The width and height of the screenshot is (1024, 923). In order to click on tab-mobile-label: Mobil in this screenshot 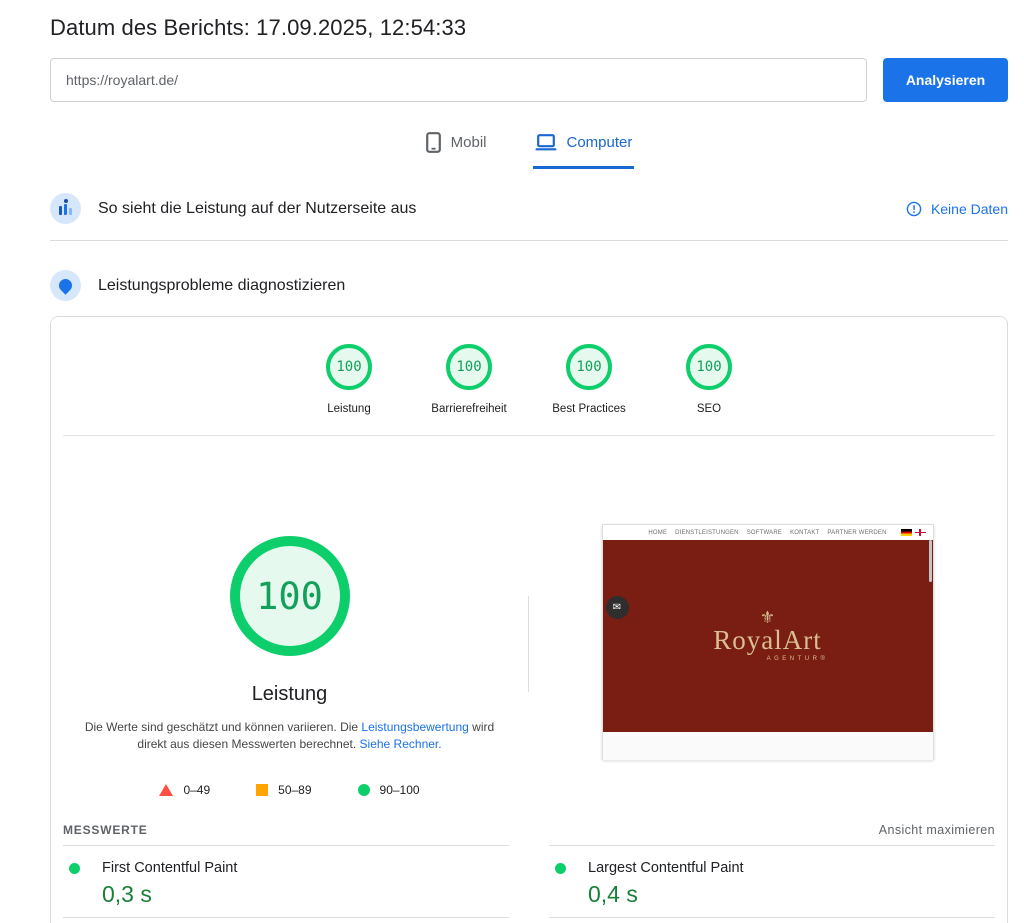, I will do `click(468, 142)`.